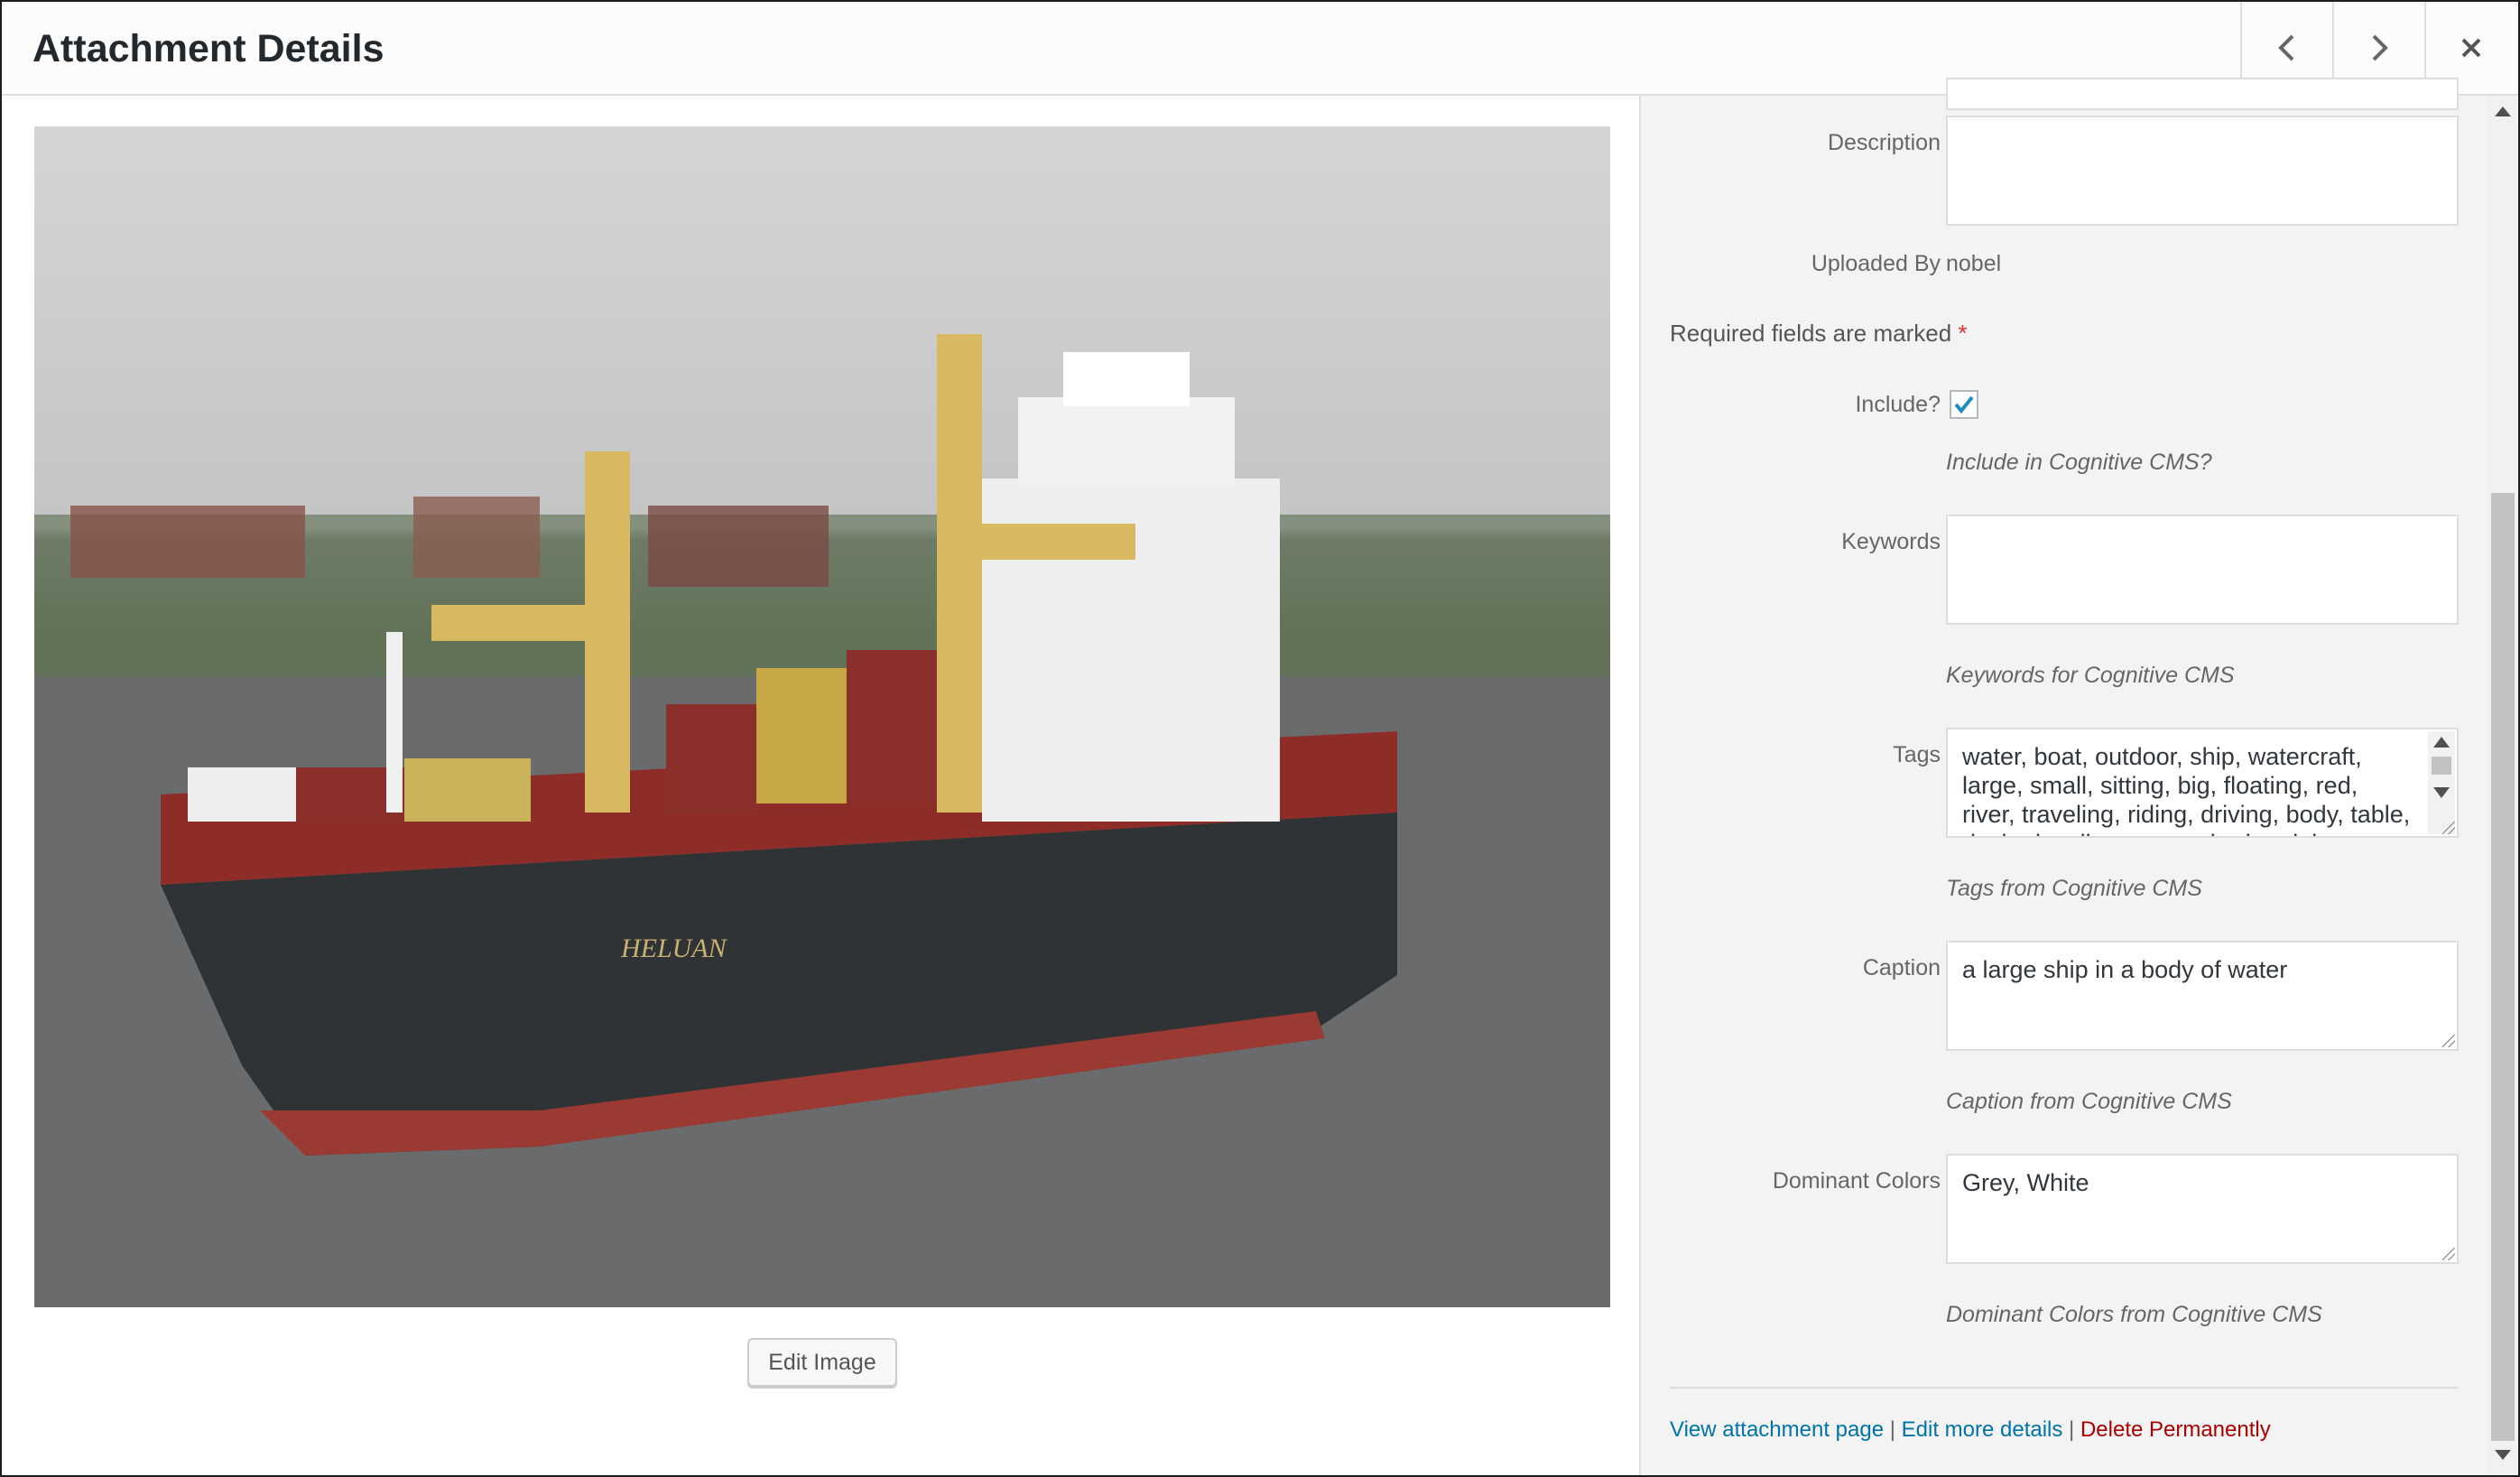 The height and width of the screenshot is (1477, 2520). I want to click on modal-title: Attachment Details, so click(208, 48).